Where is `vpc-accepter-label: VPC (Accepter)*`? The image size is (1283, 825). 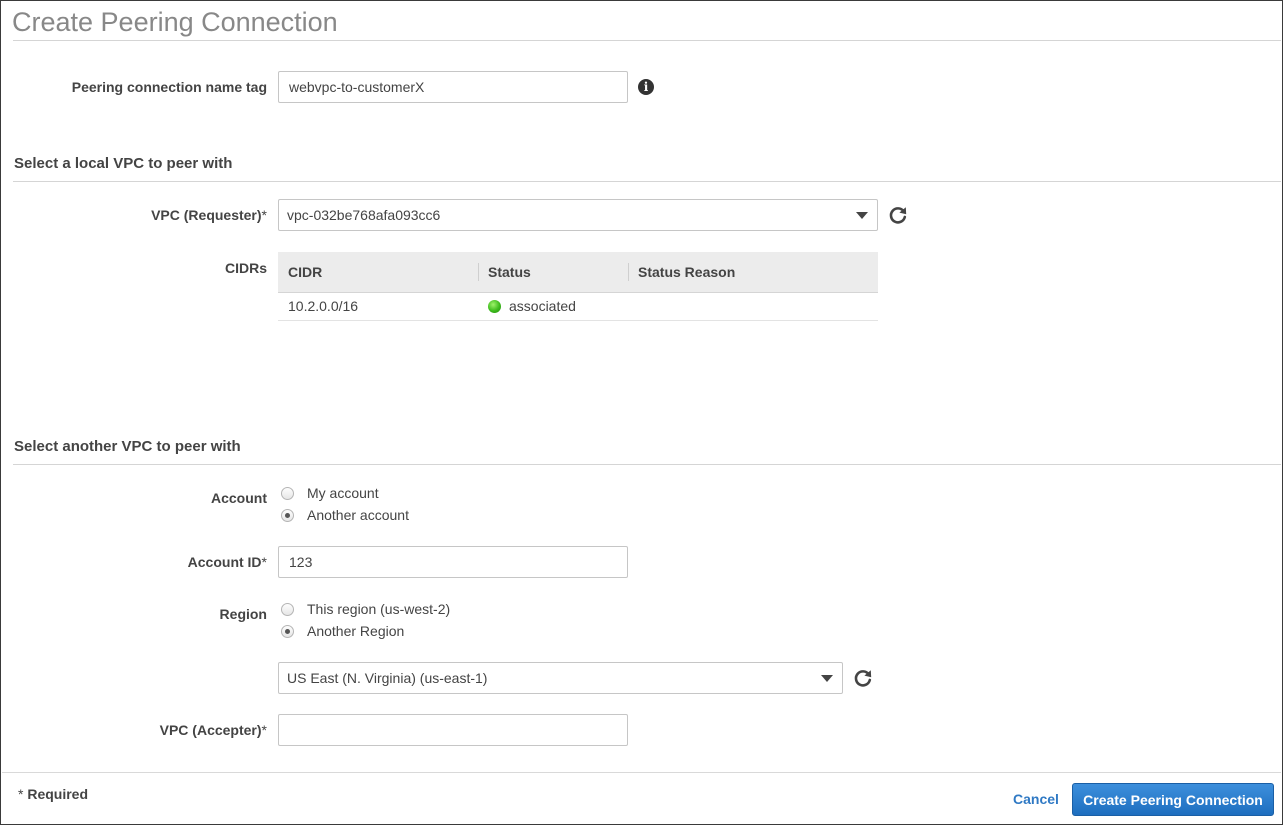
vpc-accepter-label: VPC (Accepter)* is located at coordinates (213, 730).